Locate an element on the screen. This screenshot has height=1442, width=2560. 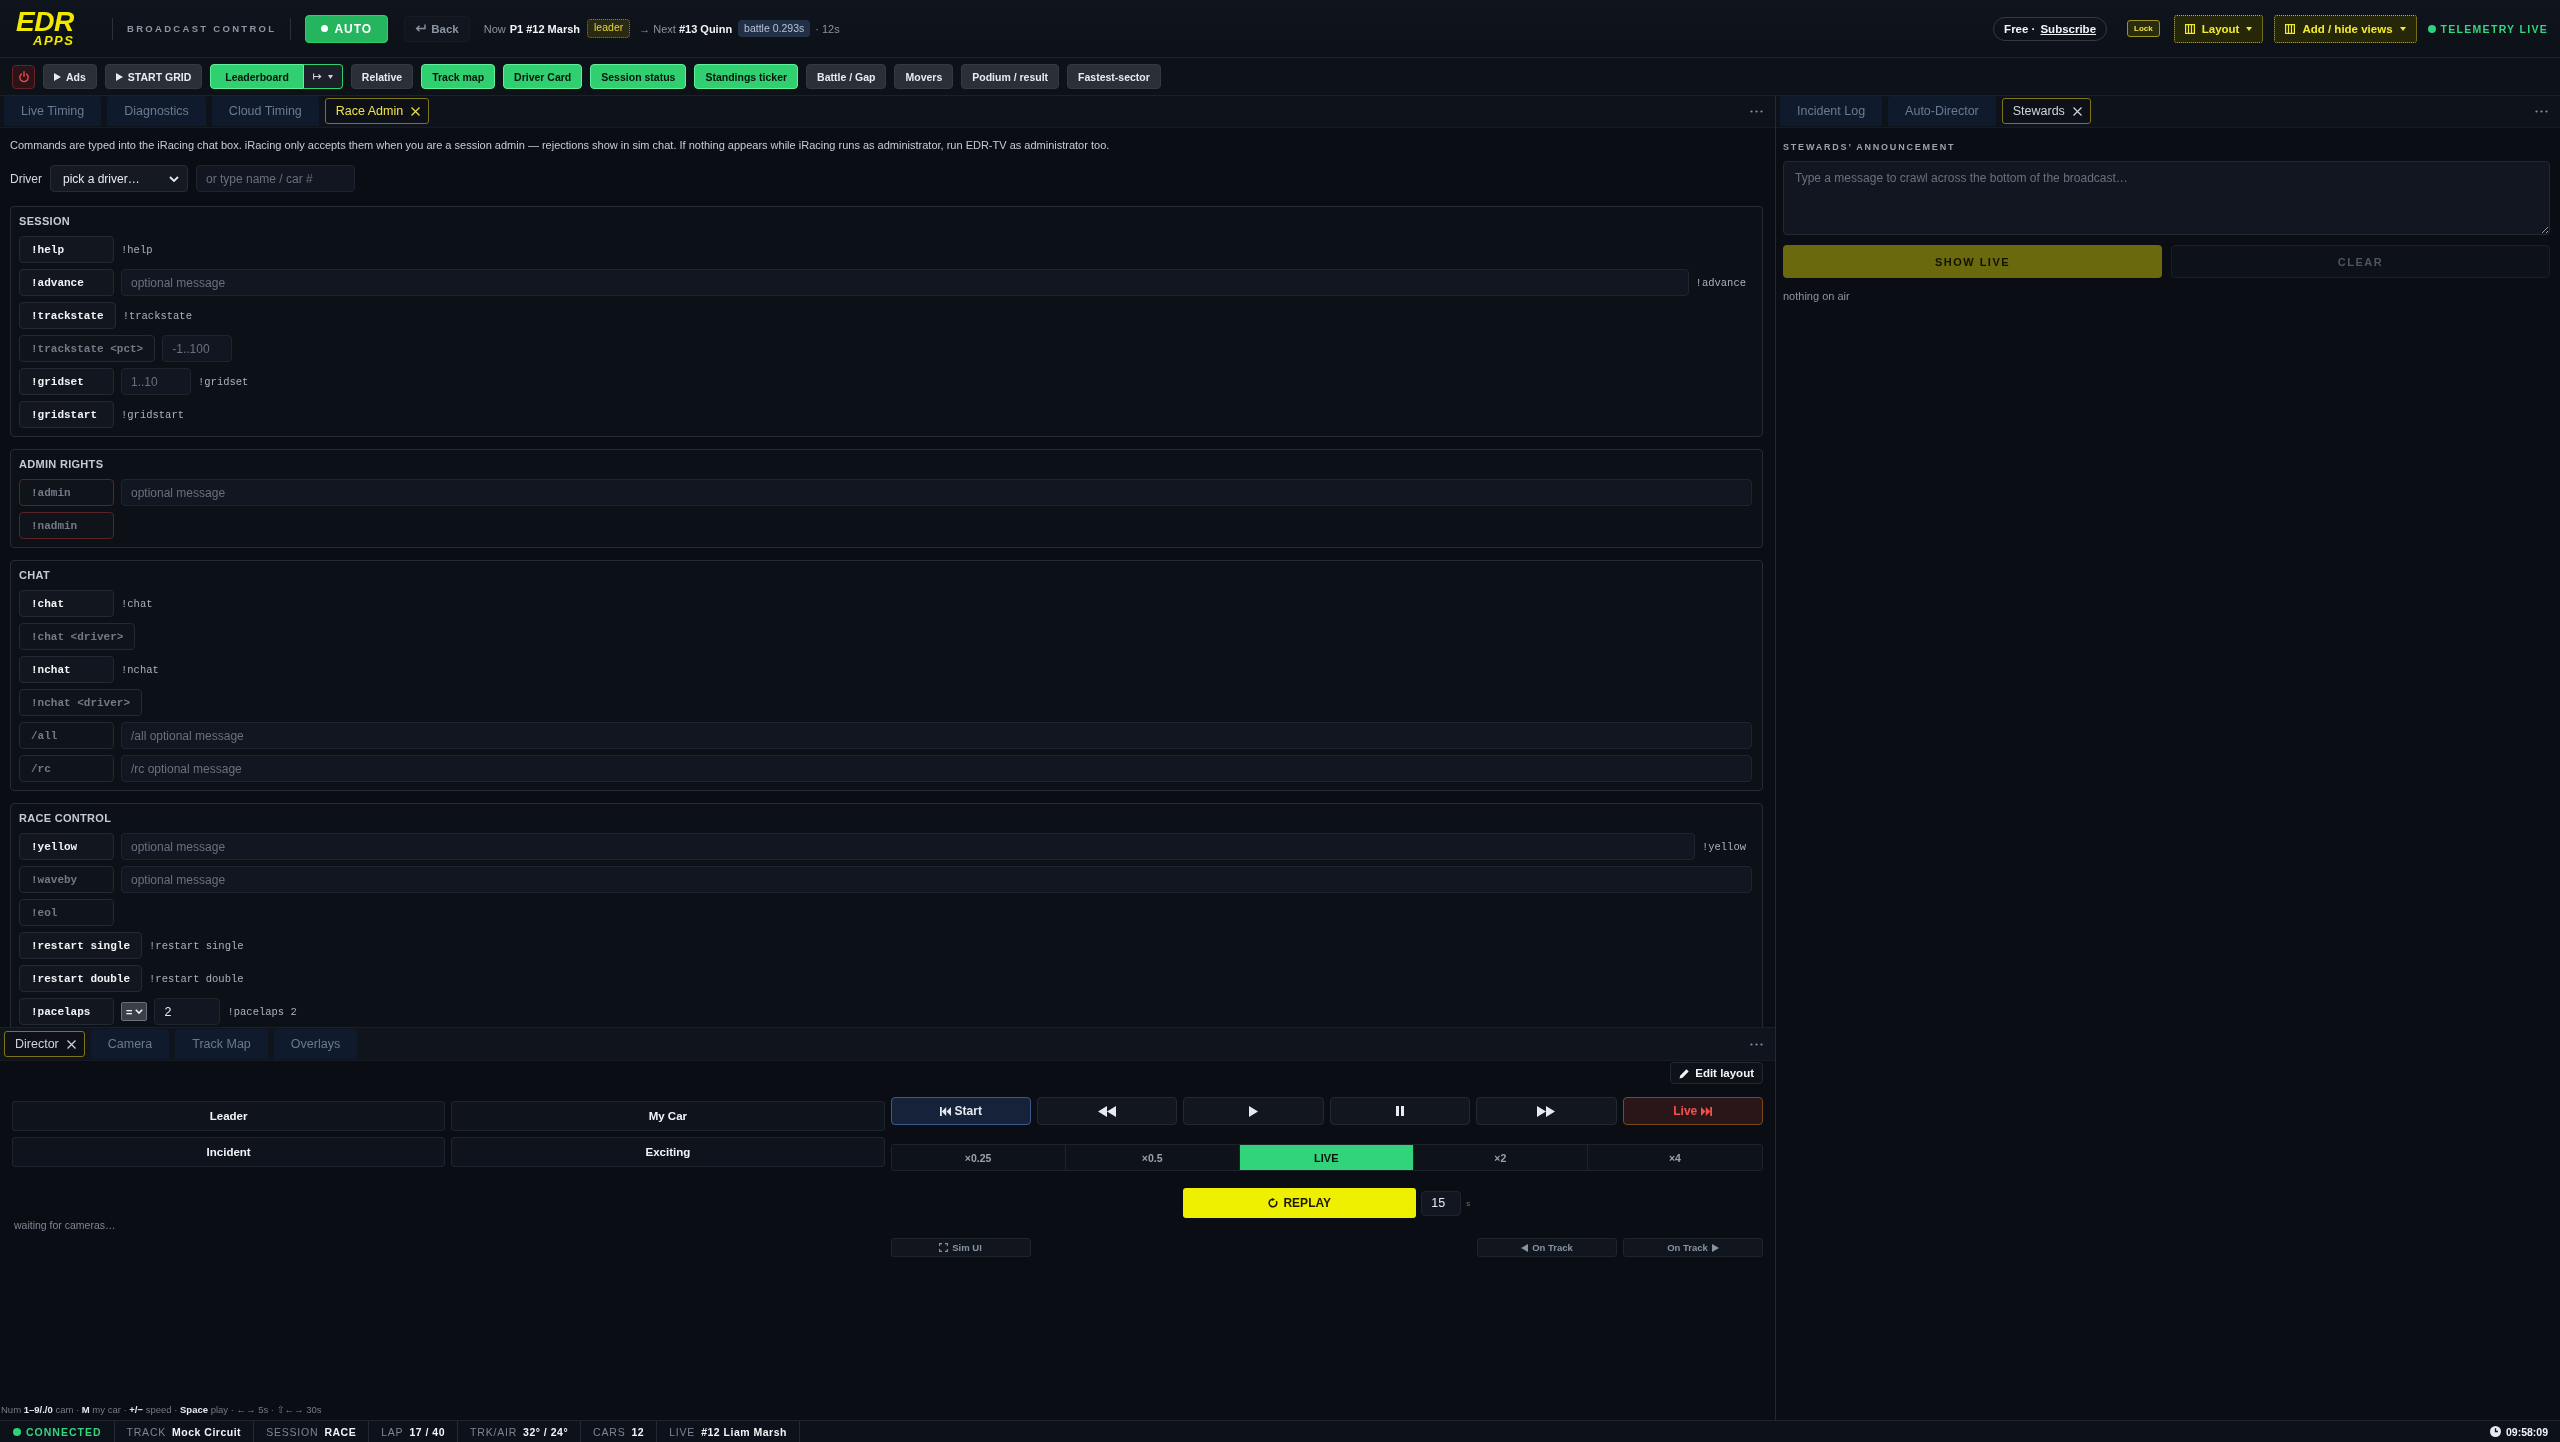
transport-button: Live is located at coordinates (1692, 1111).